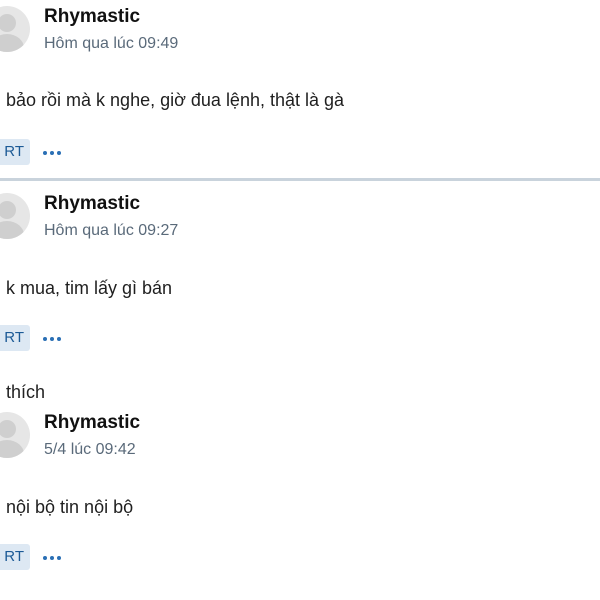 The width and height of the screenshot is (600, 600). Describe the element at coordinates (111, 231) in the screenshot. I see `post-timestamp: Hôm qua lúc 09:27` at that location.